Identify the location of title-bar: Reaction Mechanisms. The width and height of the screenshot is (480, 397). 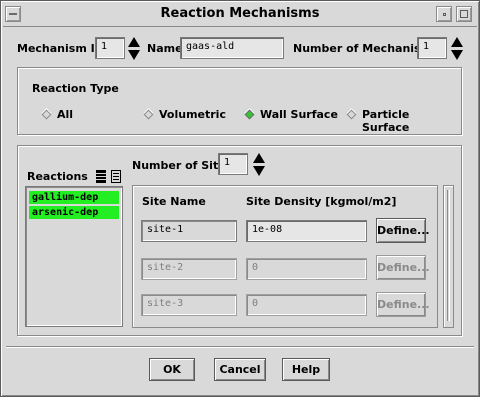
(240, 15).